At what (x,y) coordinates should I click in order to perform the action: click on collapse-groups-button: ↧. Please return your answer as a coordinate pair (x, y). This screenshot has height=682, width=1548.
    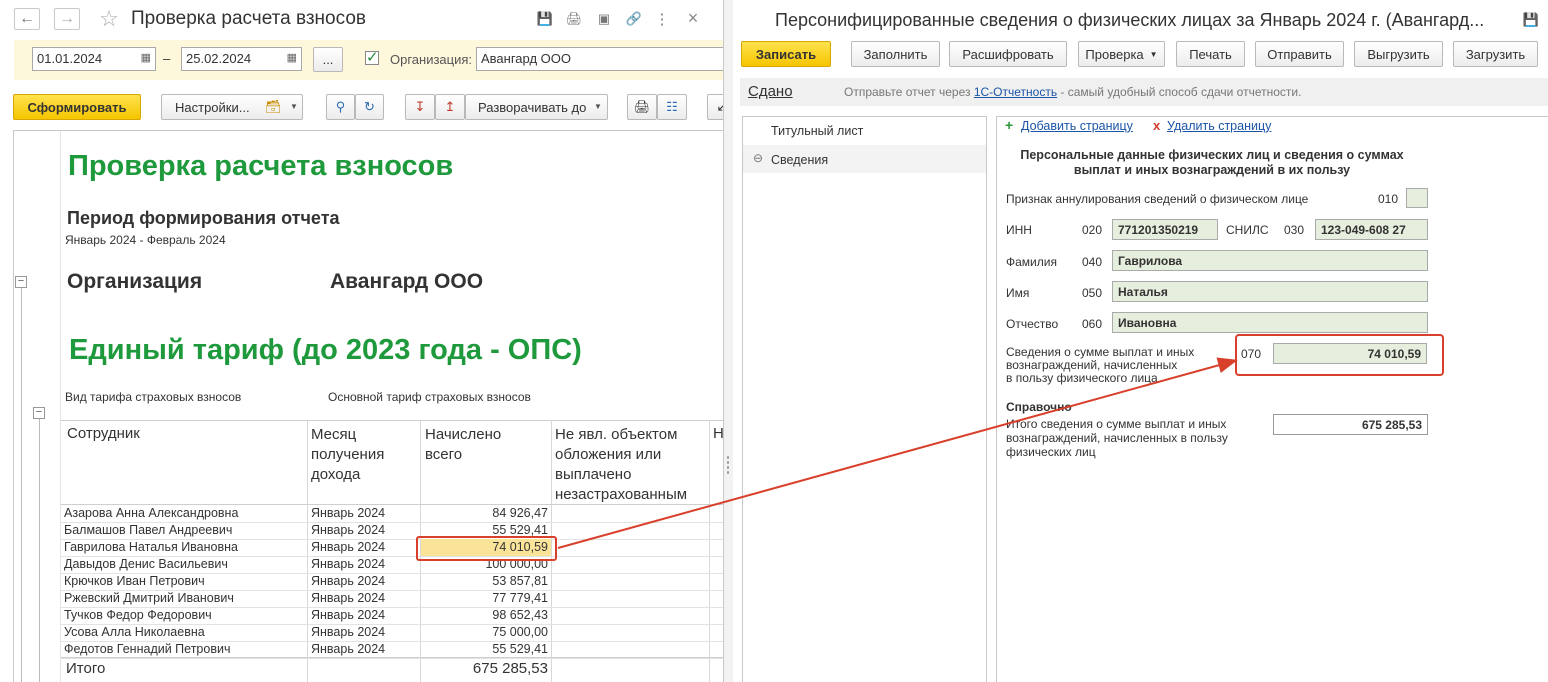
    Looking at the image, I should click on (420, 107).